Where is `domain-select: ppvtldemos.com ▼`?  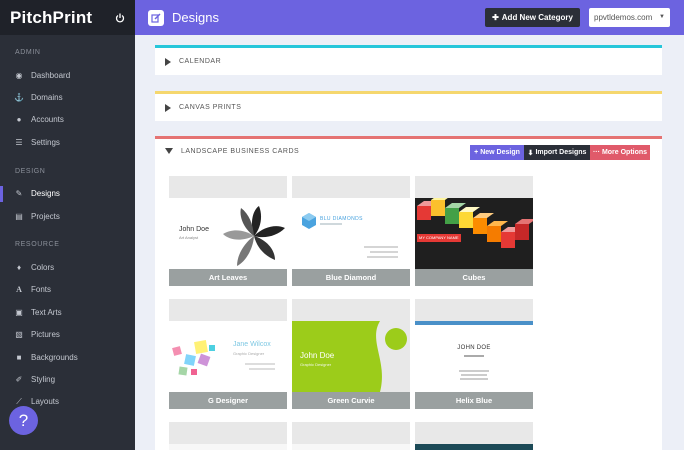 domain-select: ppvtldemos.com ▼ is located at coordinates (629, 17).